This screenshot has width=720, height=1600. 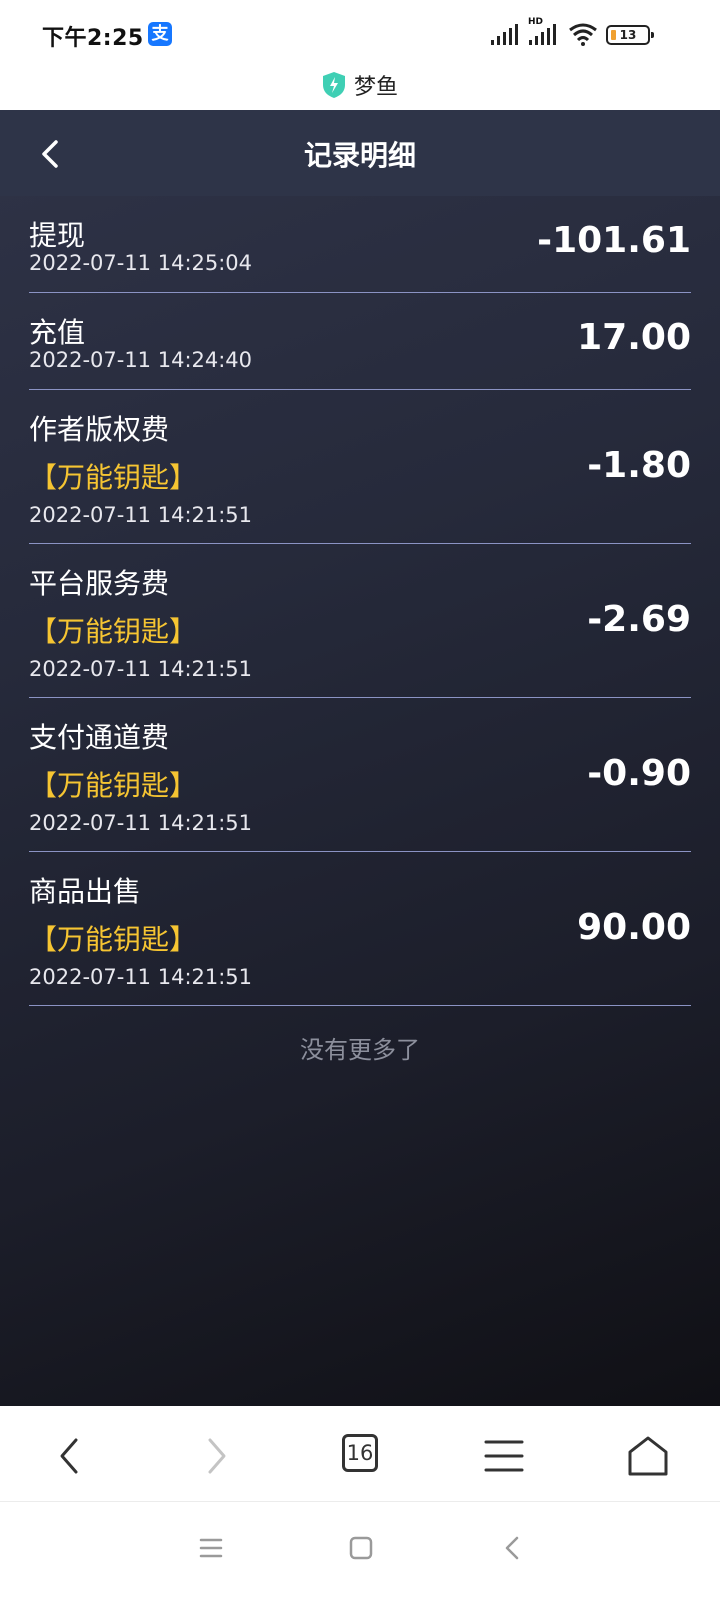 I want to click on record-amount: -1.80, so click(x=639, y=465).